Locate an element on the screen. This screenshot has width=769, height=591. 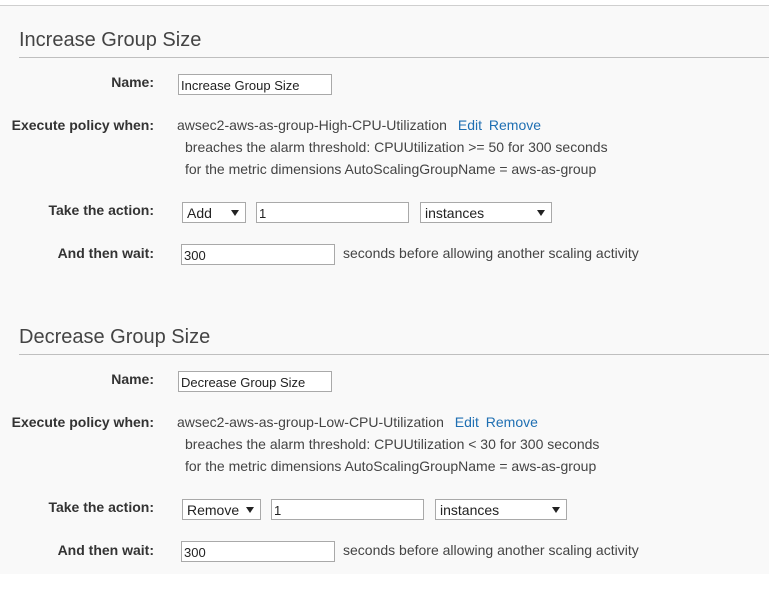
increase-unit-select: instances is located at coordinates (486, 212).